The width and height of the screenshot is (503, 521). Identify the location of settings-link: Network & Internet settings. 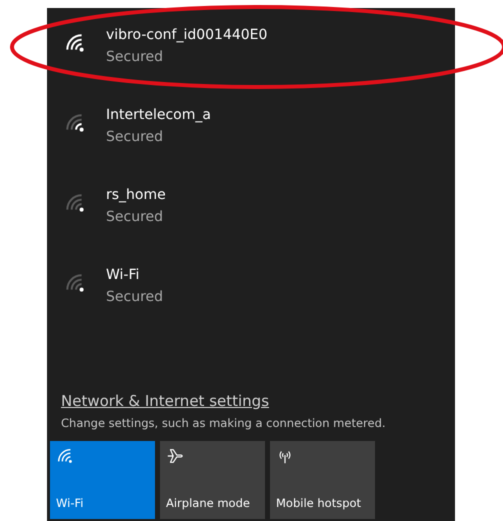
(165, 401).